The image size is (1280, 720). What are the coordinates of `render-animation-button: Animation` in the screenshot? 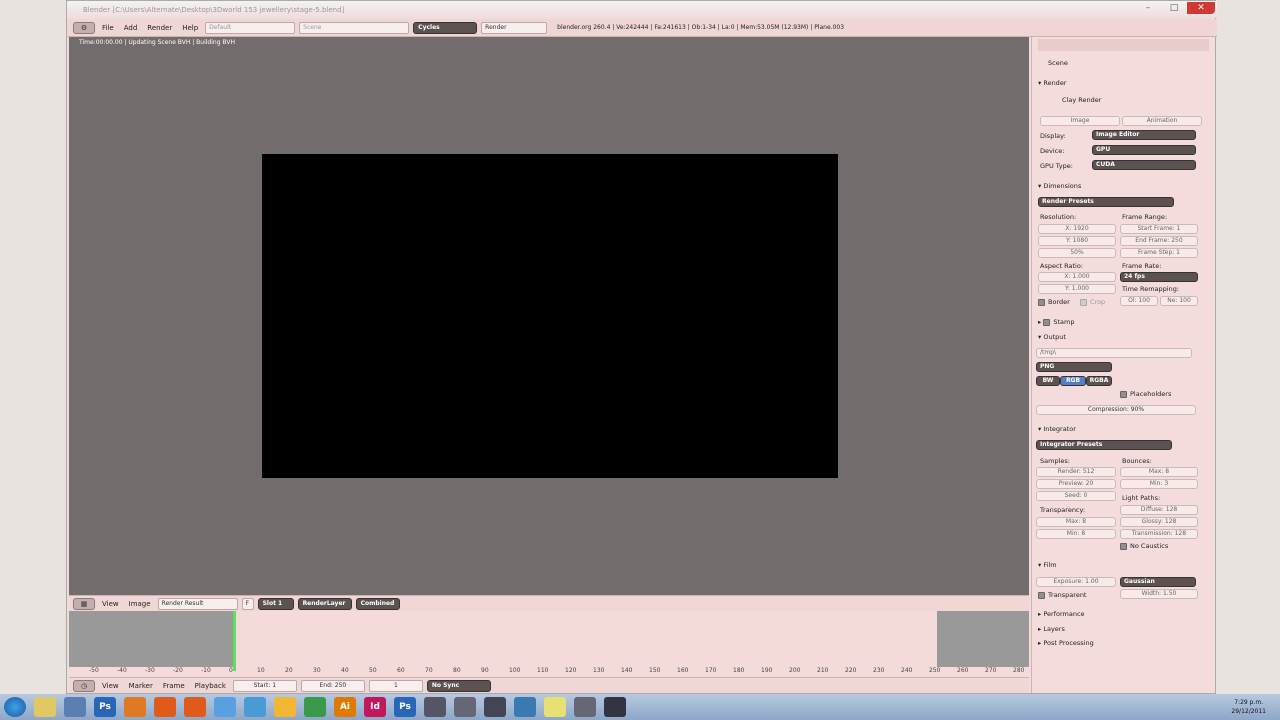 It's located at (1162, 121).